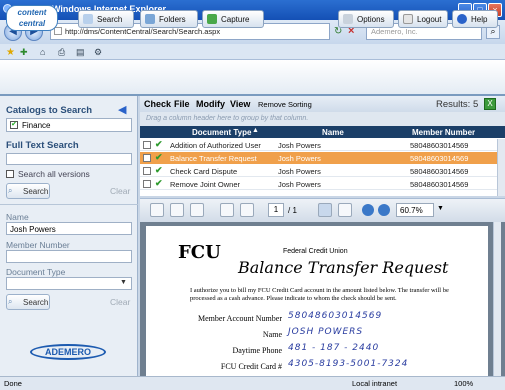 This screenshot has width=505, height=390. What do you see at coordinates (10, 190) in the screenshot?
I see `search-icon: ⌕` at bounding box center [10, 190].